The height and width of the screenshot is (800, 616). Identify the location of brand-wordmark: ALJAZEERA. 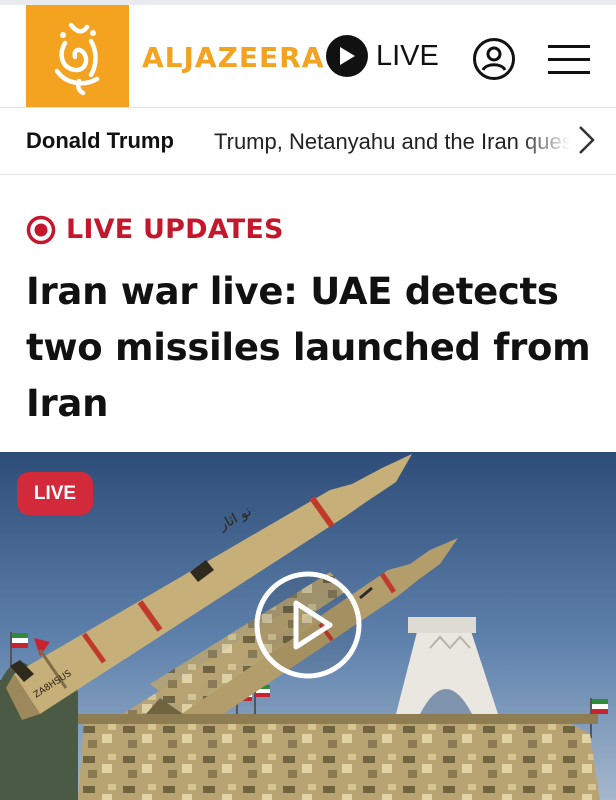
(233, 57).